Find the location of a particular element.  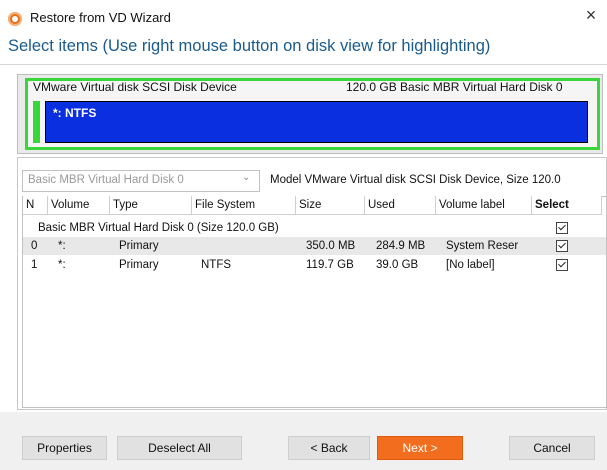

col-header-volume: Volume is located at coordinates (79, 205).